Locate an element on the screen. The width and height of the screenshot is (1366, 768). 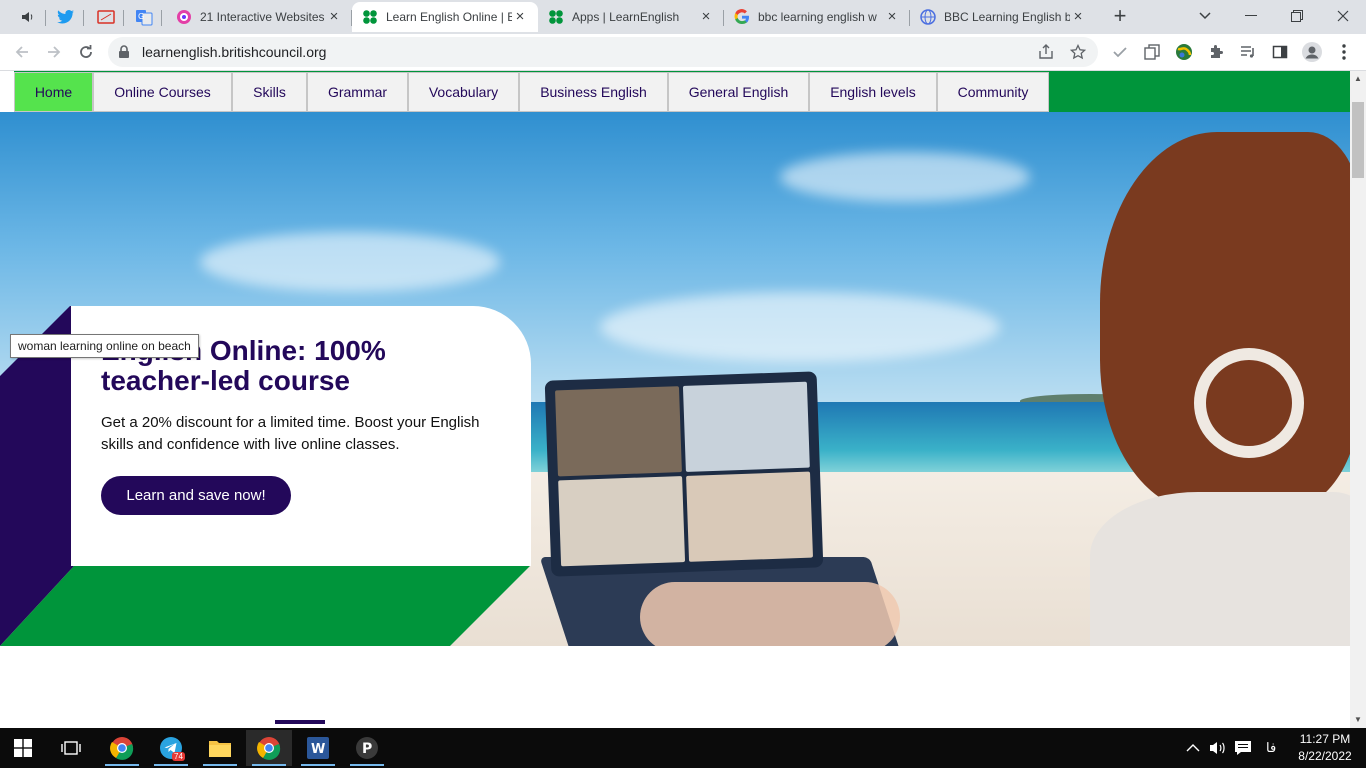
extension-check-button is located at coordinates (1120, 52).